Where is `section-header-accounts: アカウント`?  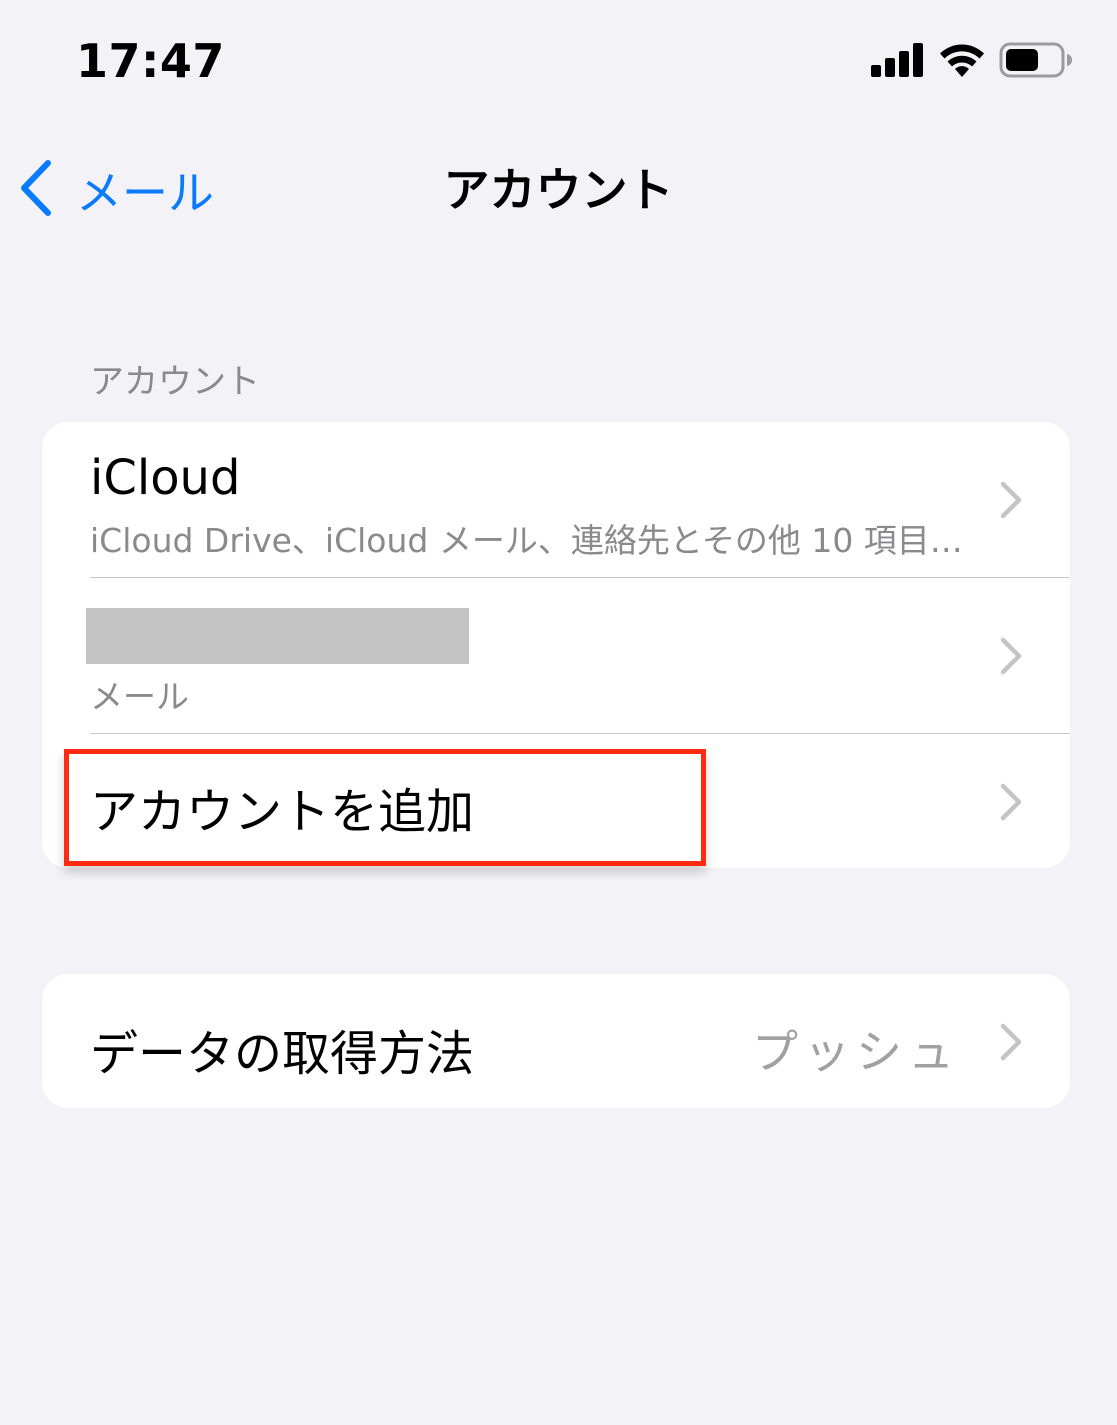
section-header-accounts: アカウント is located at coordinates (175, 382).